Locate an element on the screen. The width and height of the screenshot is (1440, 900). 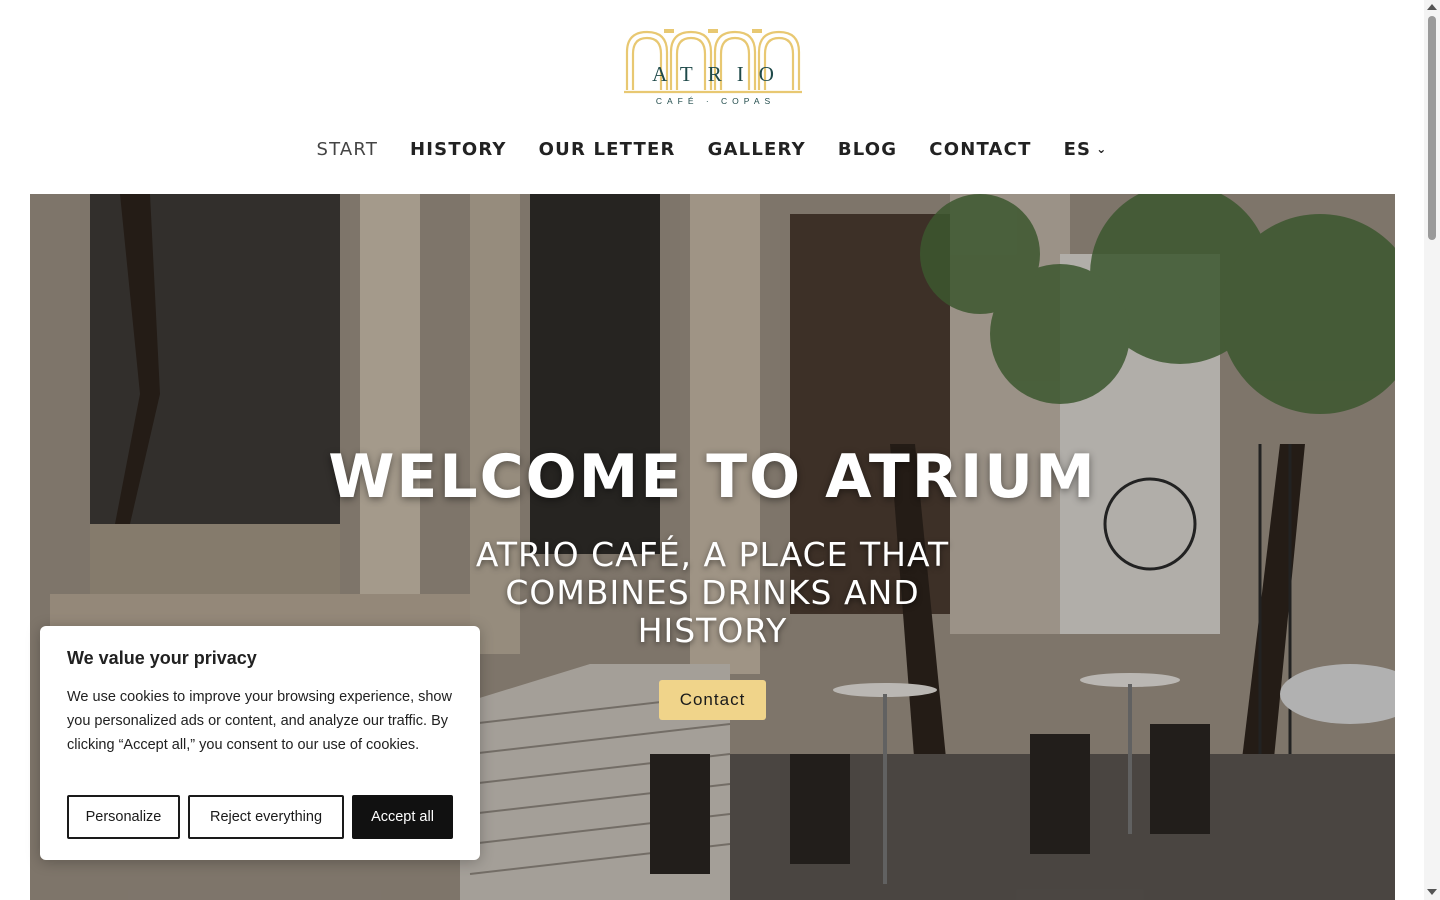
contact-button: Contact is located at coordinates (712, 700).